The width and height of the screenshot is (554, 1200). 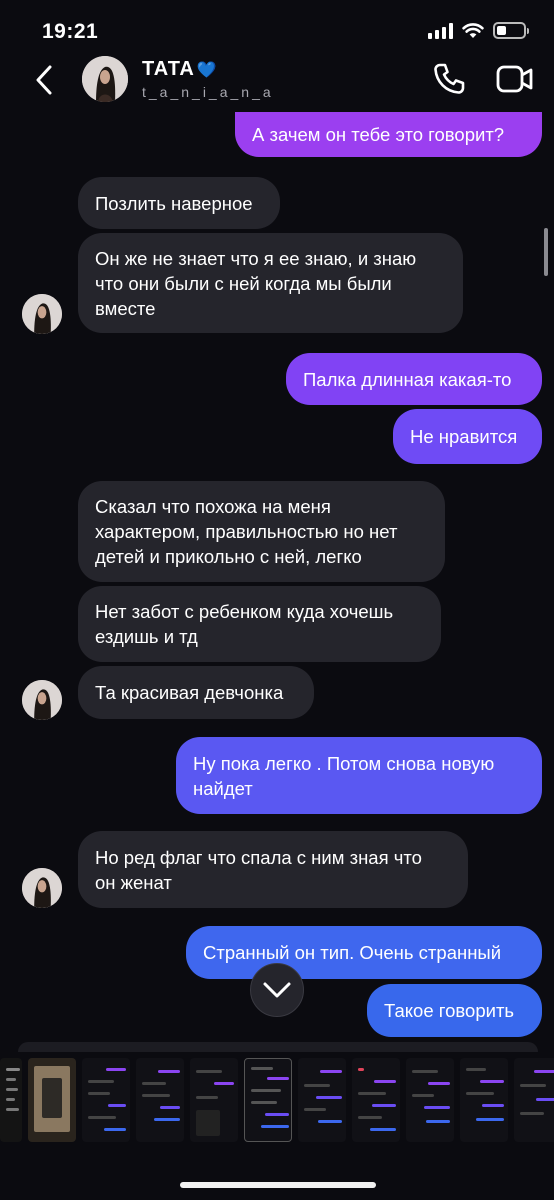 I want to click on message-incoming: Позлить наверное, so click(x=179, y=203).